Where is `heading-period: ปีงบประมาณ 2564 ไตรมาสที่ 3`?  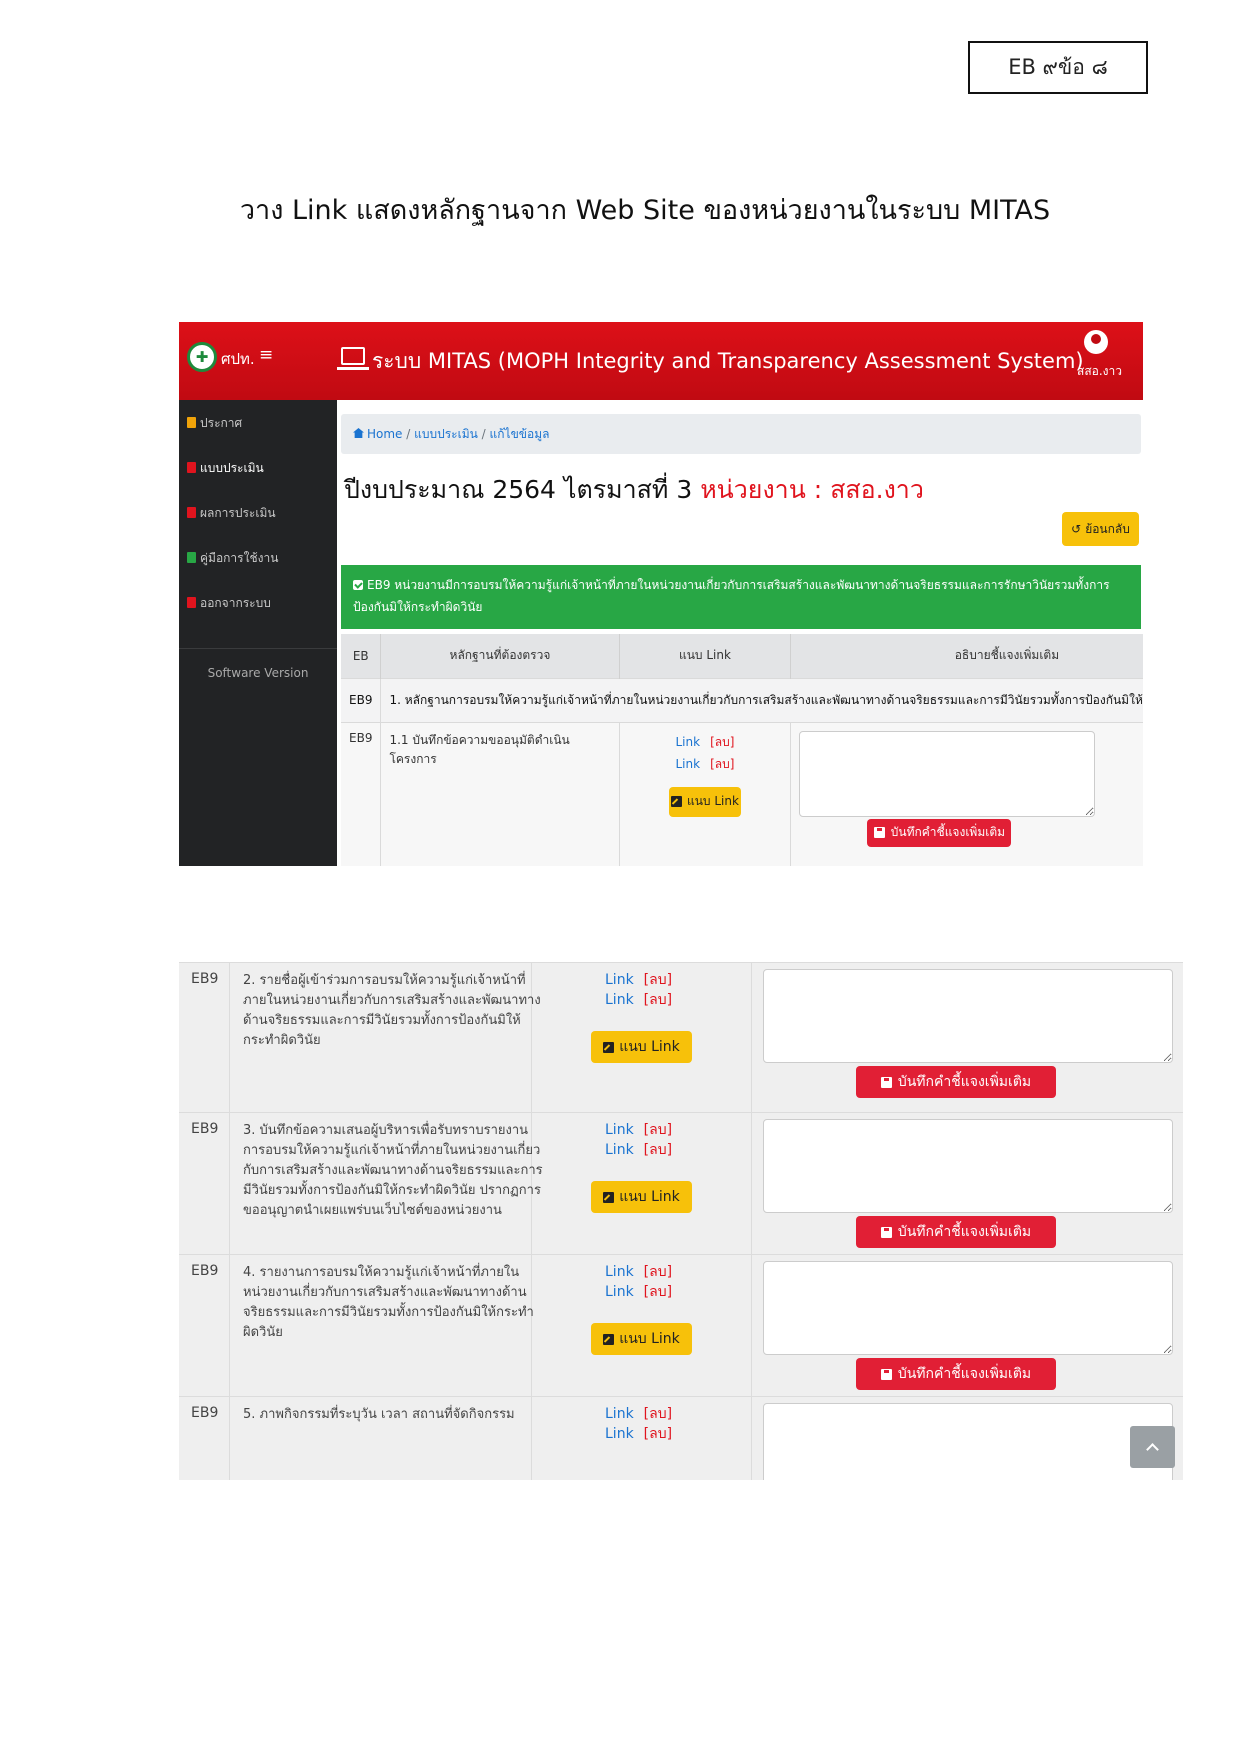 heading-period: ปีงบประมาณ 2564 ไตรมาสที่ 3 is located at coordinates (518, 489).